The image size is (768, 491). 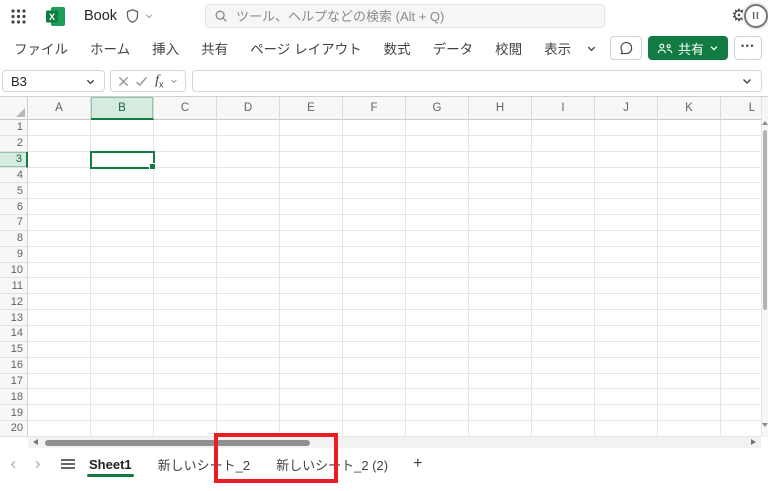 I want to click on vertical-scrollbar, so click(x=764, y=267).